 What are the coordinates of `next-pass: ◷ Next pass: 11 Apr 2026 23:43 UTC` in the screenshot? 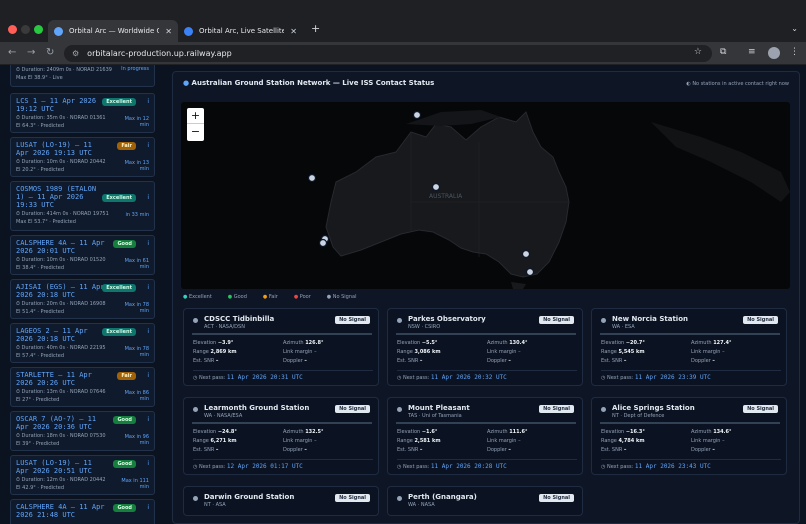 It's located at (691, 464).